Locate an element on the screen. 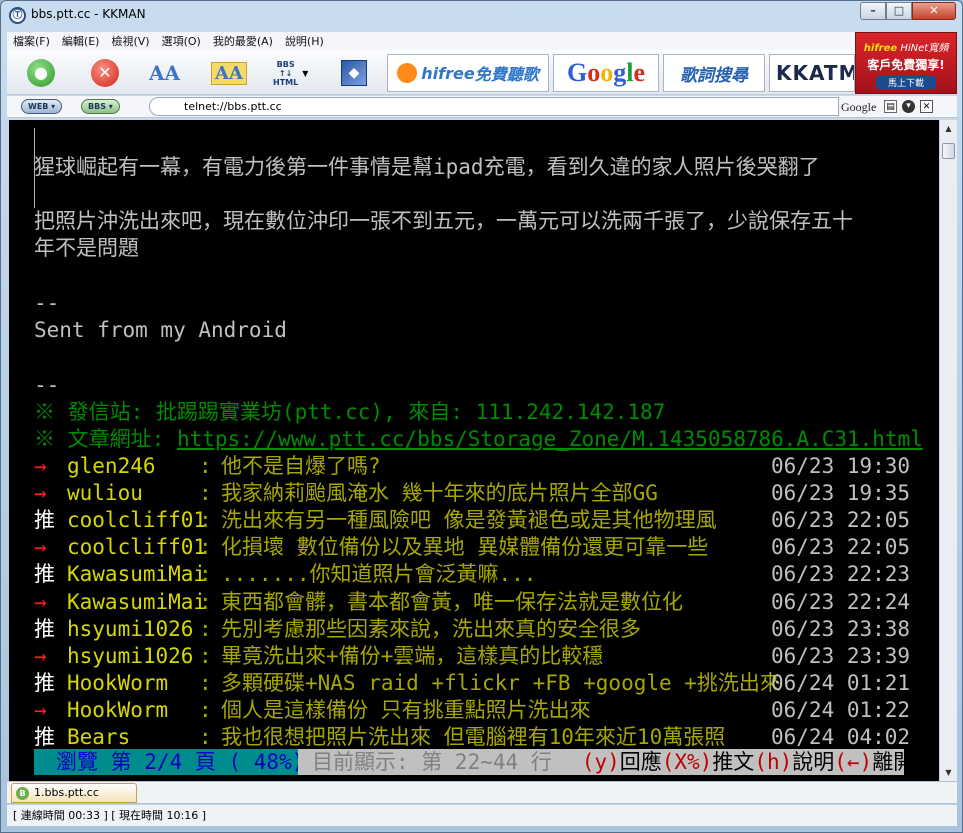 This screenshot has width=963, height=833. push-message: 畢竟洗出來+備份+雲端，這樣真的比較穩 is located at coordinates (412, 655).